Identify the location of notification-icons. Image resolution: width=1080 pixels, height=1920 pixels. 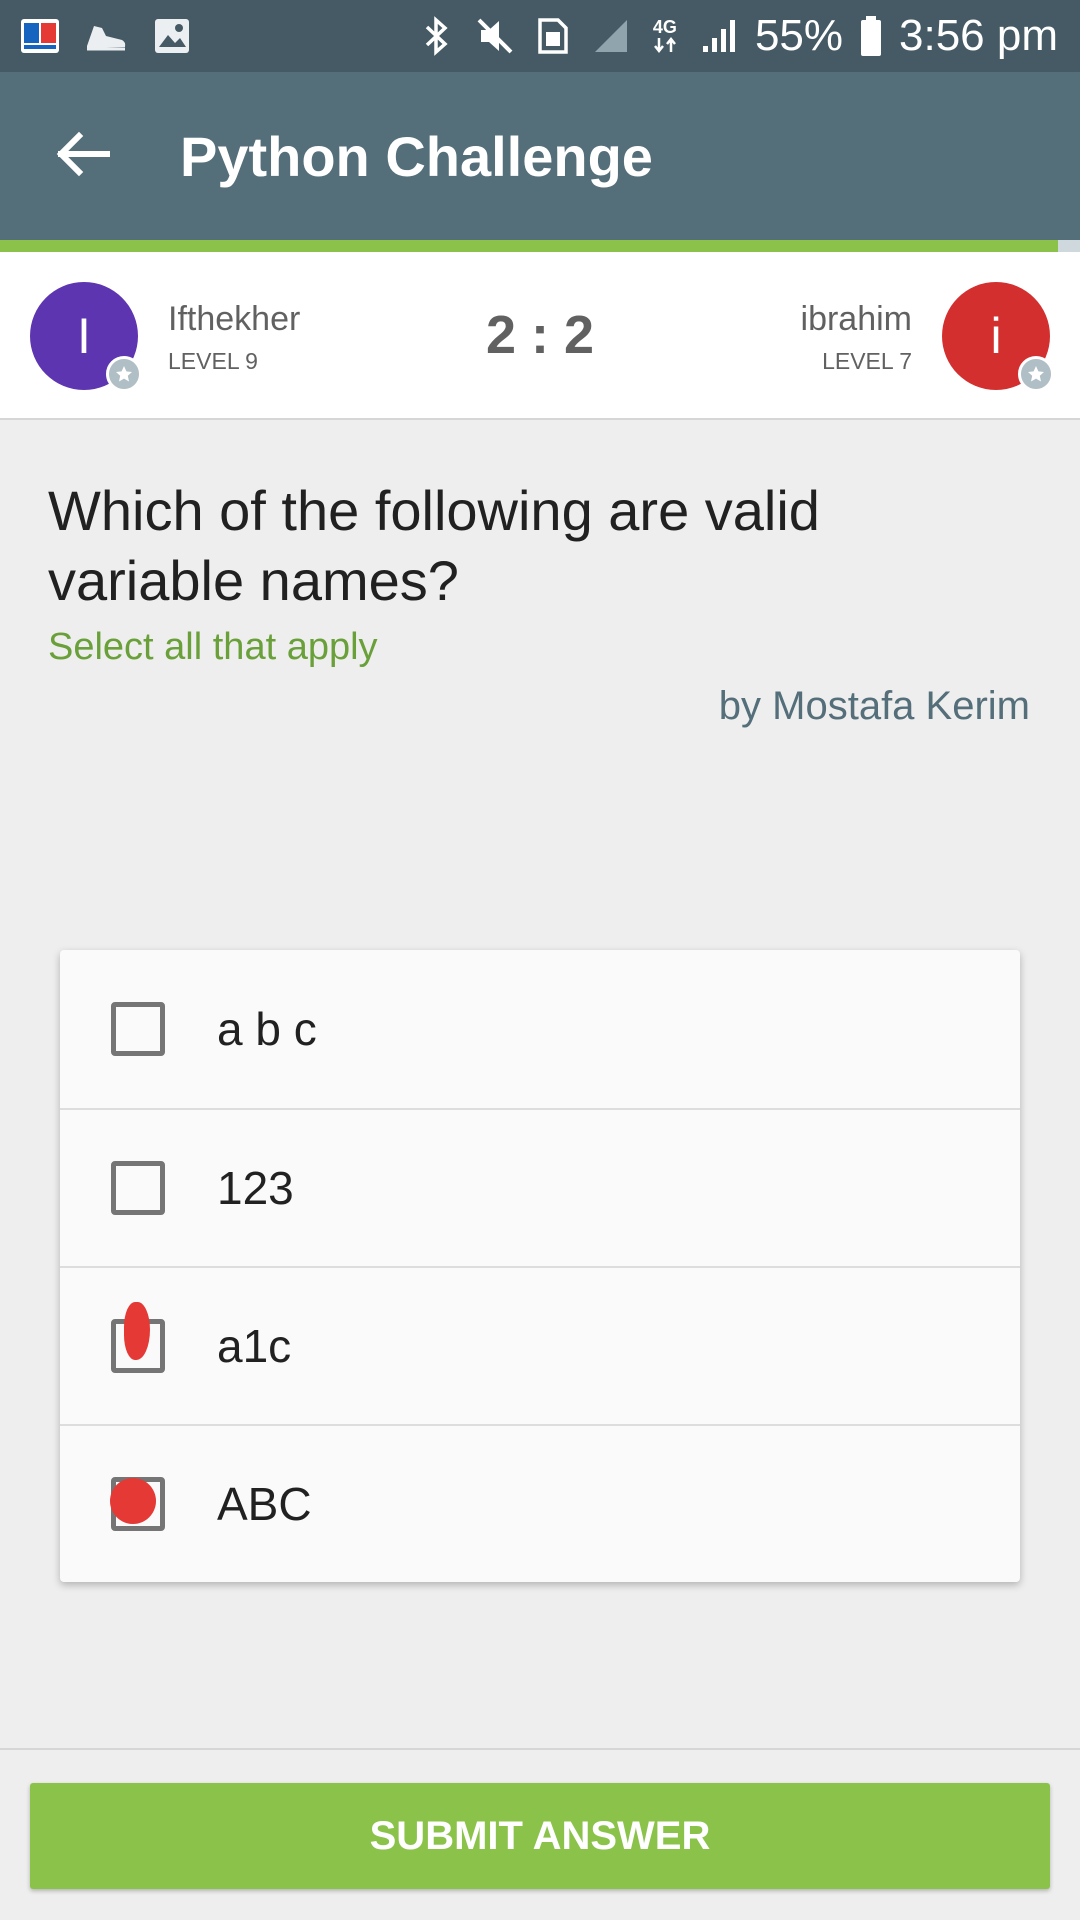
(97, 36).